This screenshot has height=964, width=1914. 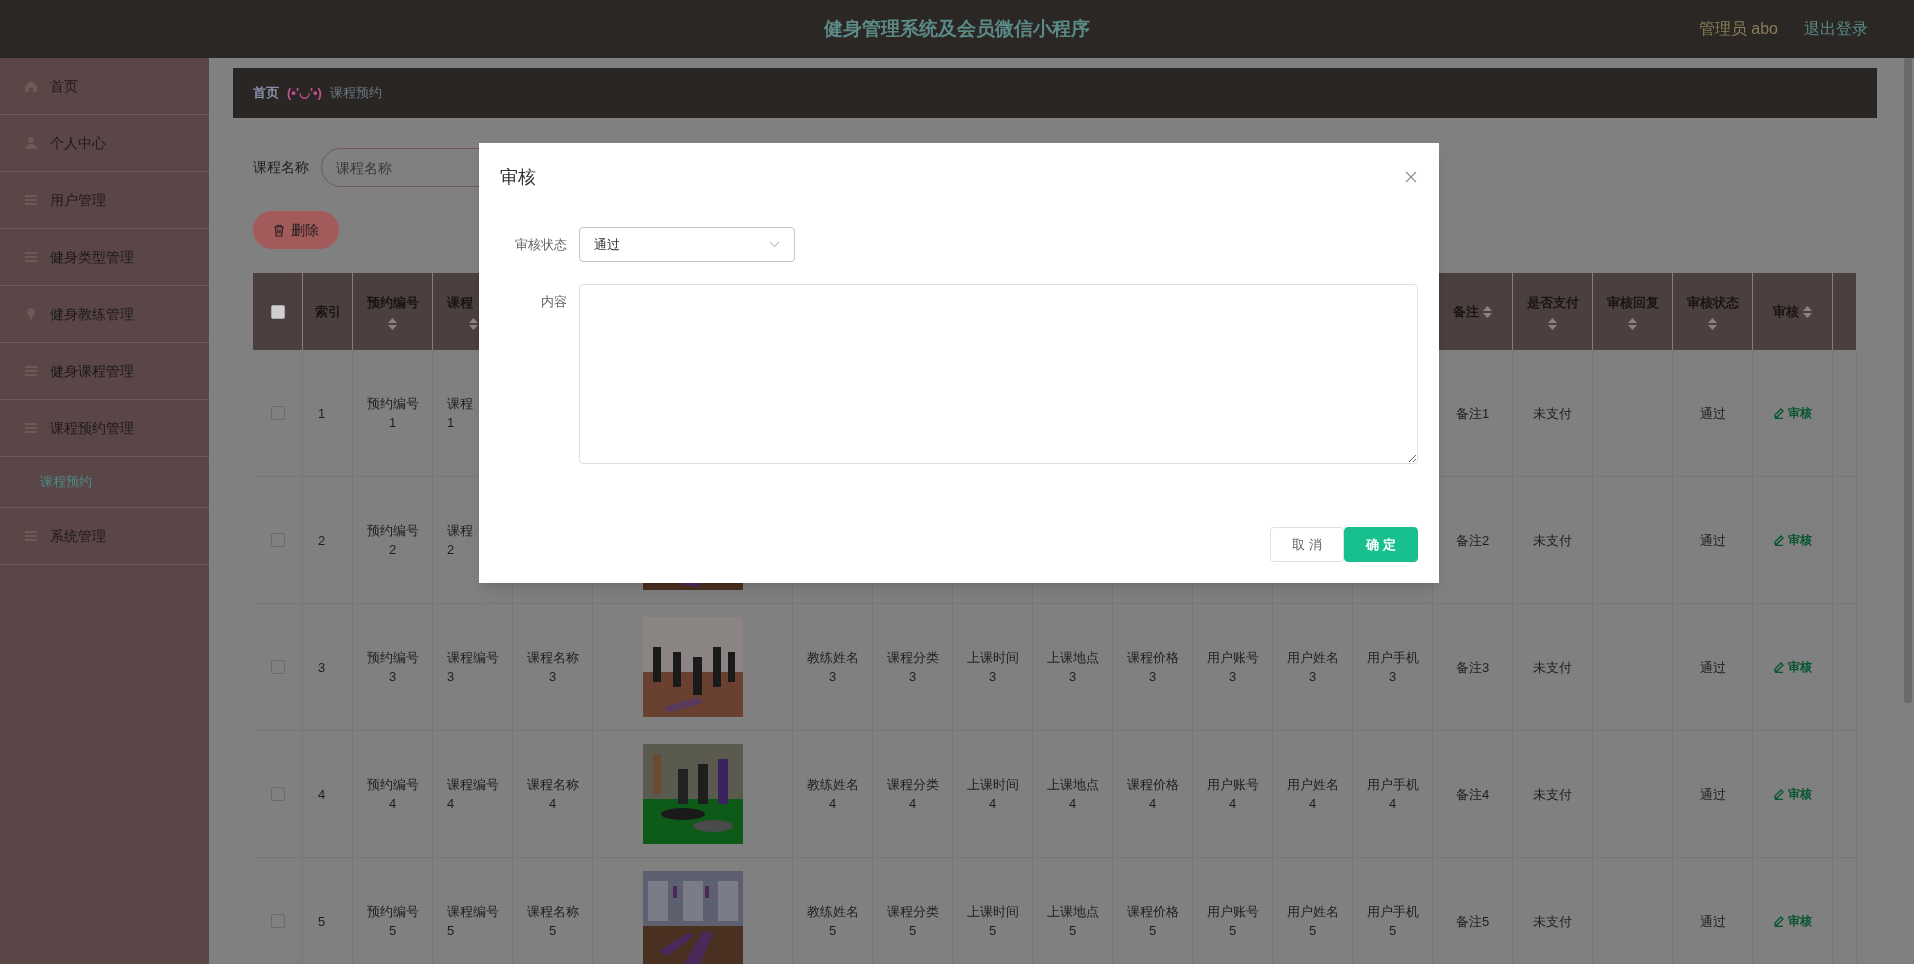 What do you see at coordinates (1233, 911) in the screenshot?
I see `table-cell: 用户账号 5` at bounding box center [1233, 911].